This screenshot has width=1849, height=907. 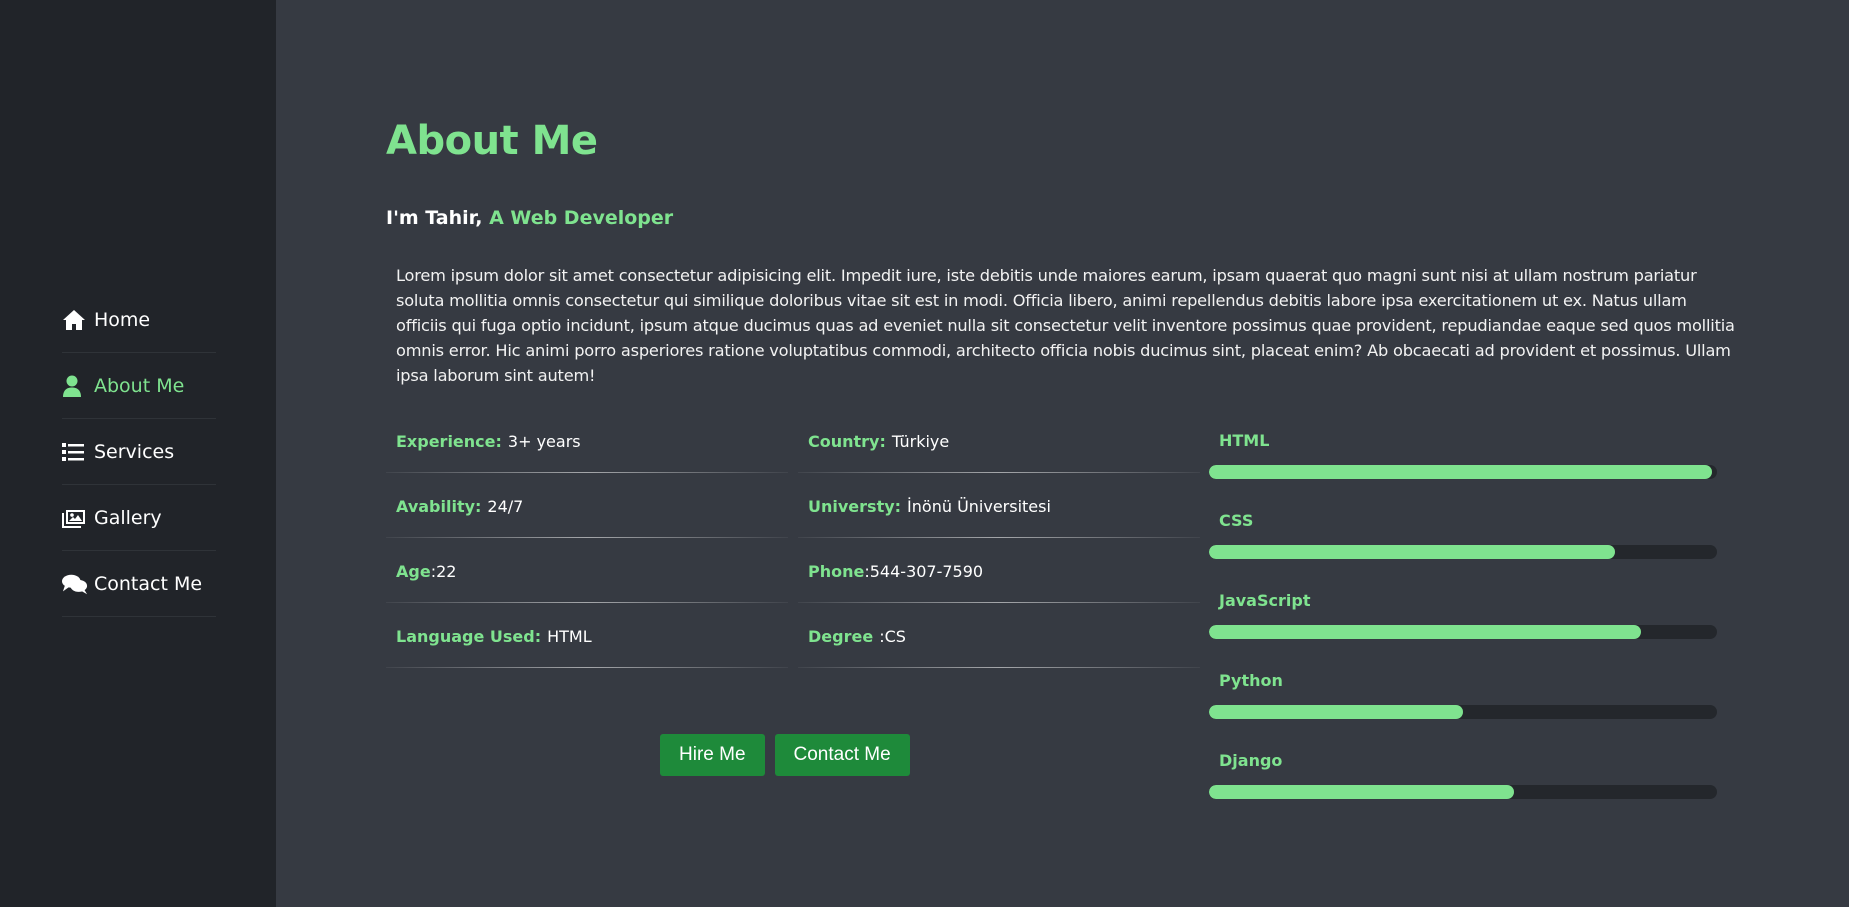 I want to click on info-age: Age :22, so click(x=592, y=571).